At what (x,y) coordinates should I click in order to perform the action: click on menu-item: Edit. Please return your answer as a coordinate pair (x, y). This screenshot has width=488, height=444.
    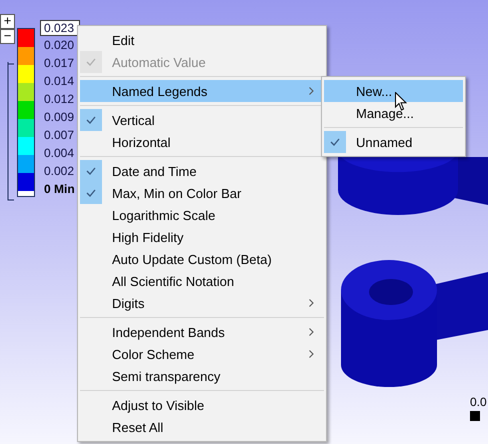
    Looking at the image, I should click on (202, 40).